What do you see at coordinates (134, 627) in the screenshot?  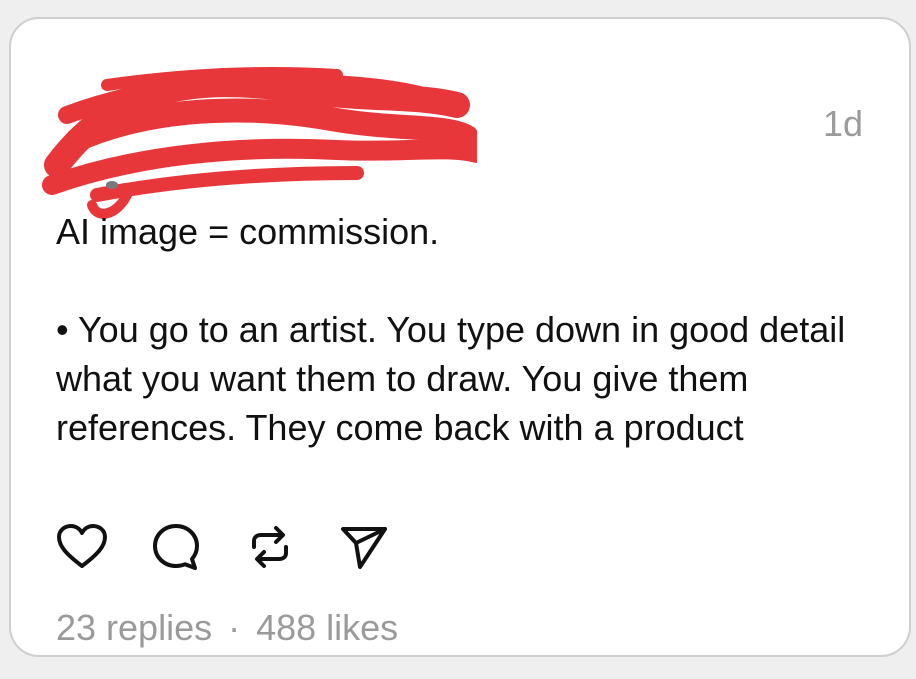 I see `replies-count: 23 replies` at bounding box center [134, 627].